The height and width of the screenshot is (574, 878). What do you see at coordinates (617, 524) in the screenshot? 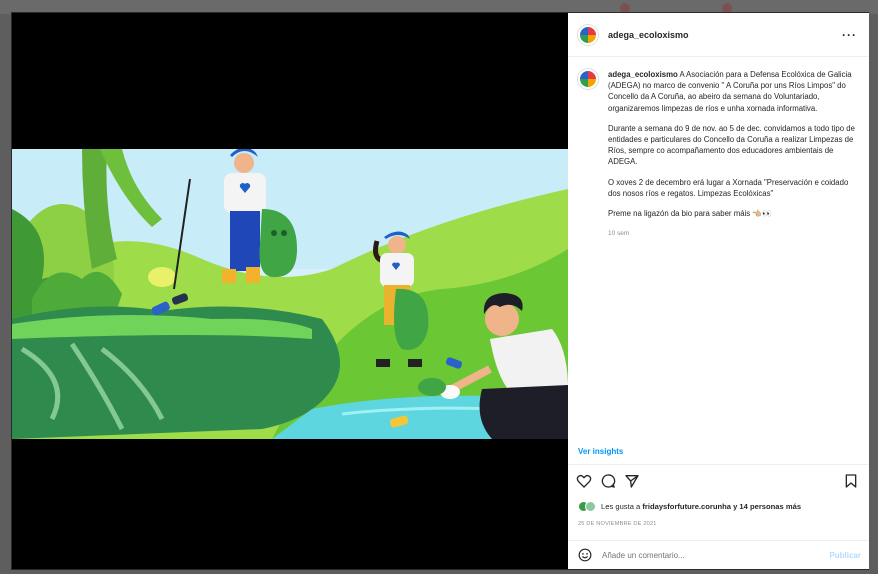
I see `post-date: 25 DE NOVIEMBRE DE 2021` at bounding box center [617, 524].